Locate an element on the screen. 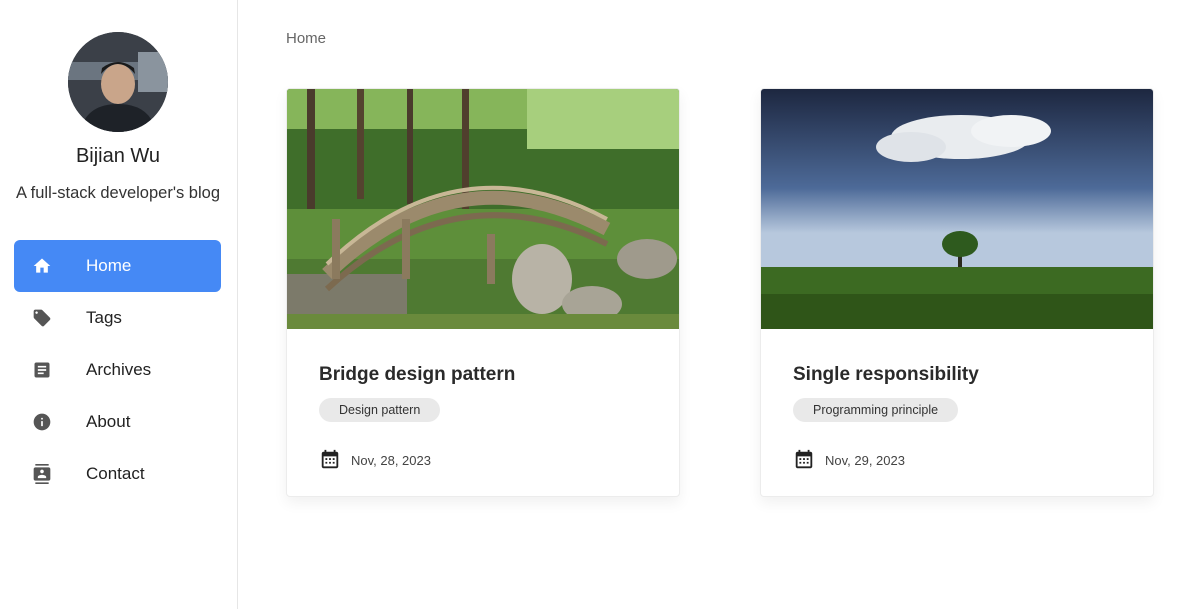  sidebar-nav: Home Tags Archives About Contact is located at coordinates (117, 370).